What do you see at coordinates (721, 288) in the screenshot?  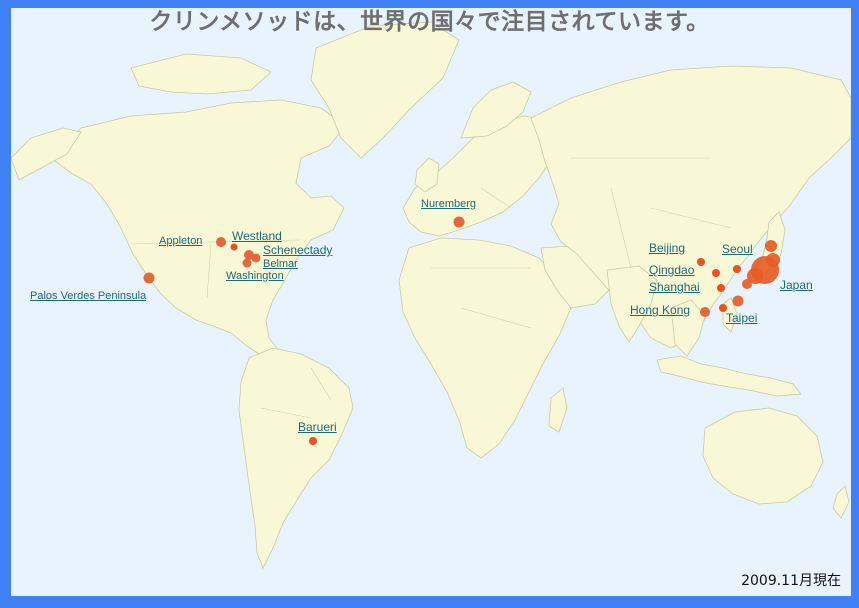 I see `marker-shanghai` at bounding box center [721, 288].